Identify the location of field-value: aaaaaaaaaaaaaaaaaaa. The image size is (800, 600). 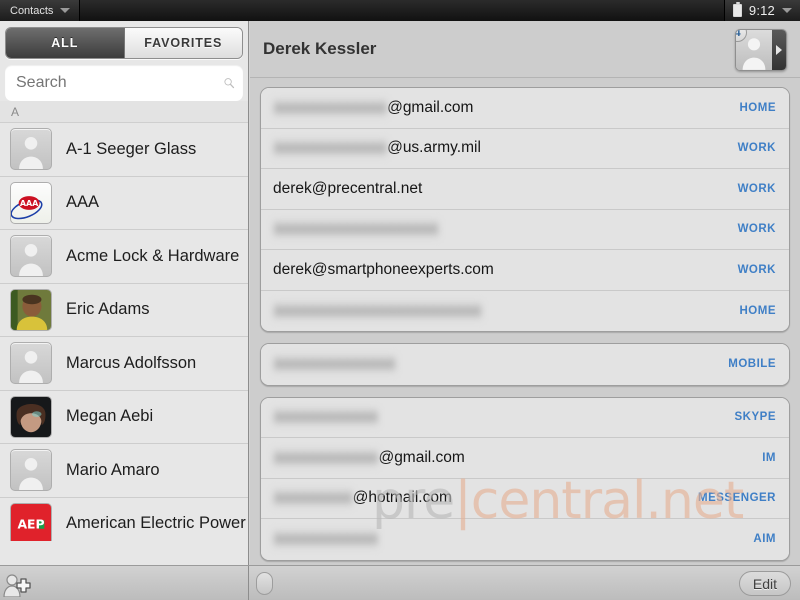
(505, 229).